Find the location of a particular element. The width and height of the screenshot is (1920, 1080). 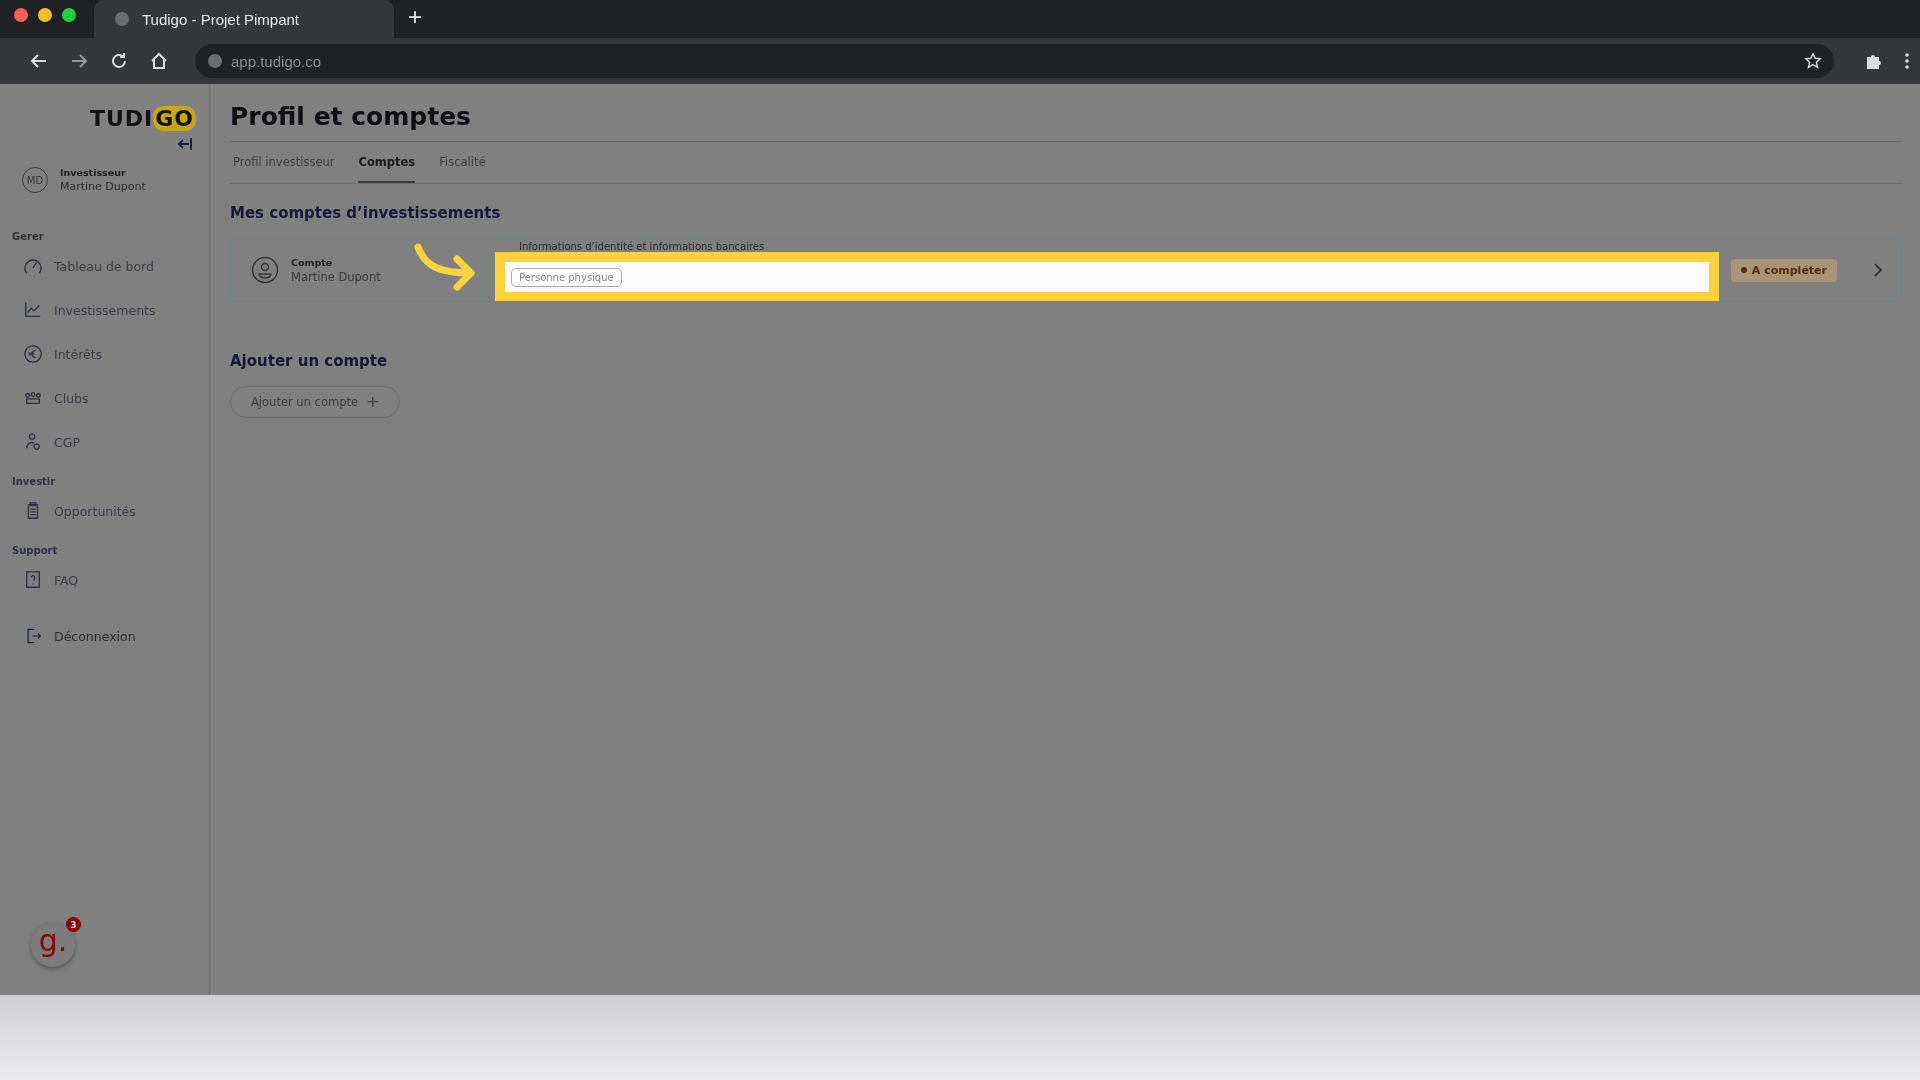

user-name: Martine Dupont is located at coordinates (103, 186).